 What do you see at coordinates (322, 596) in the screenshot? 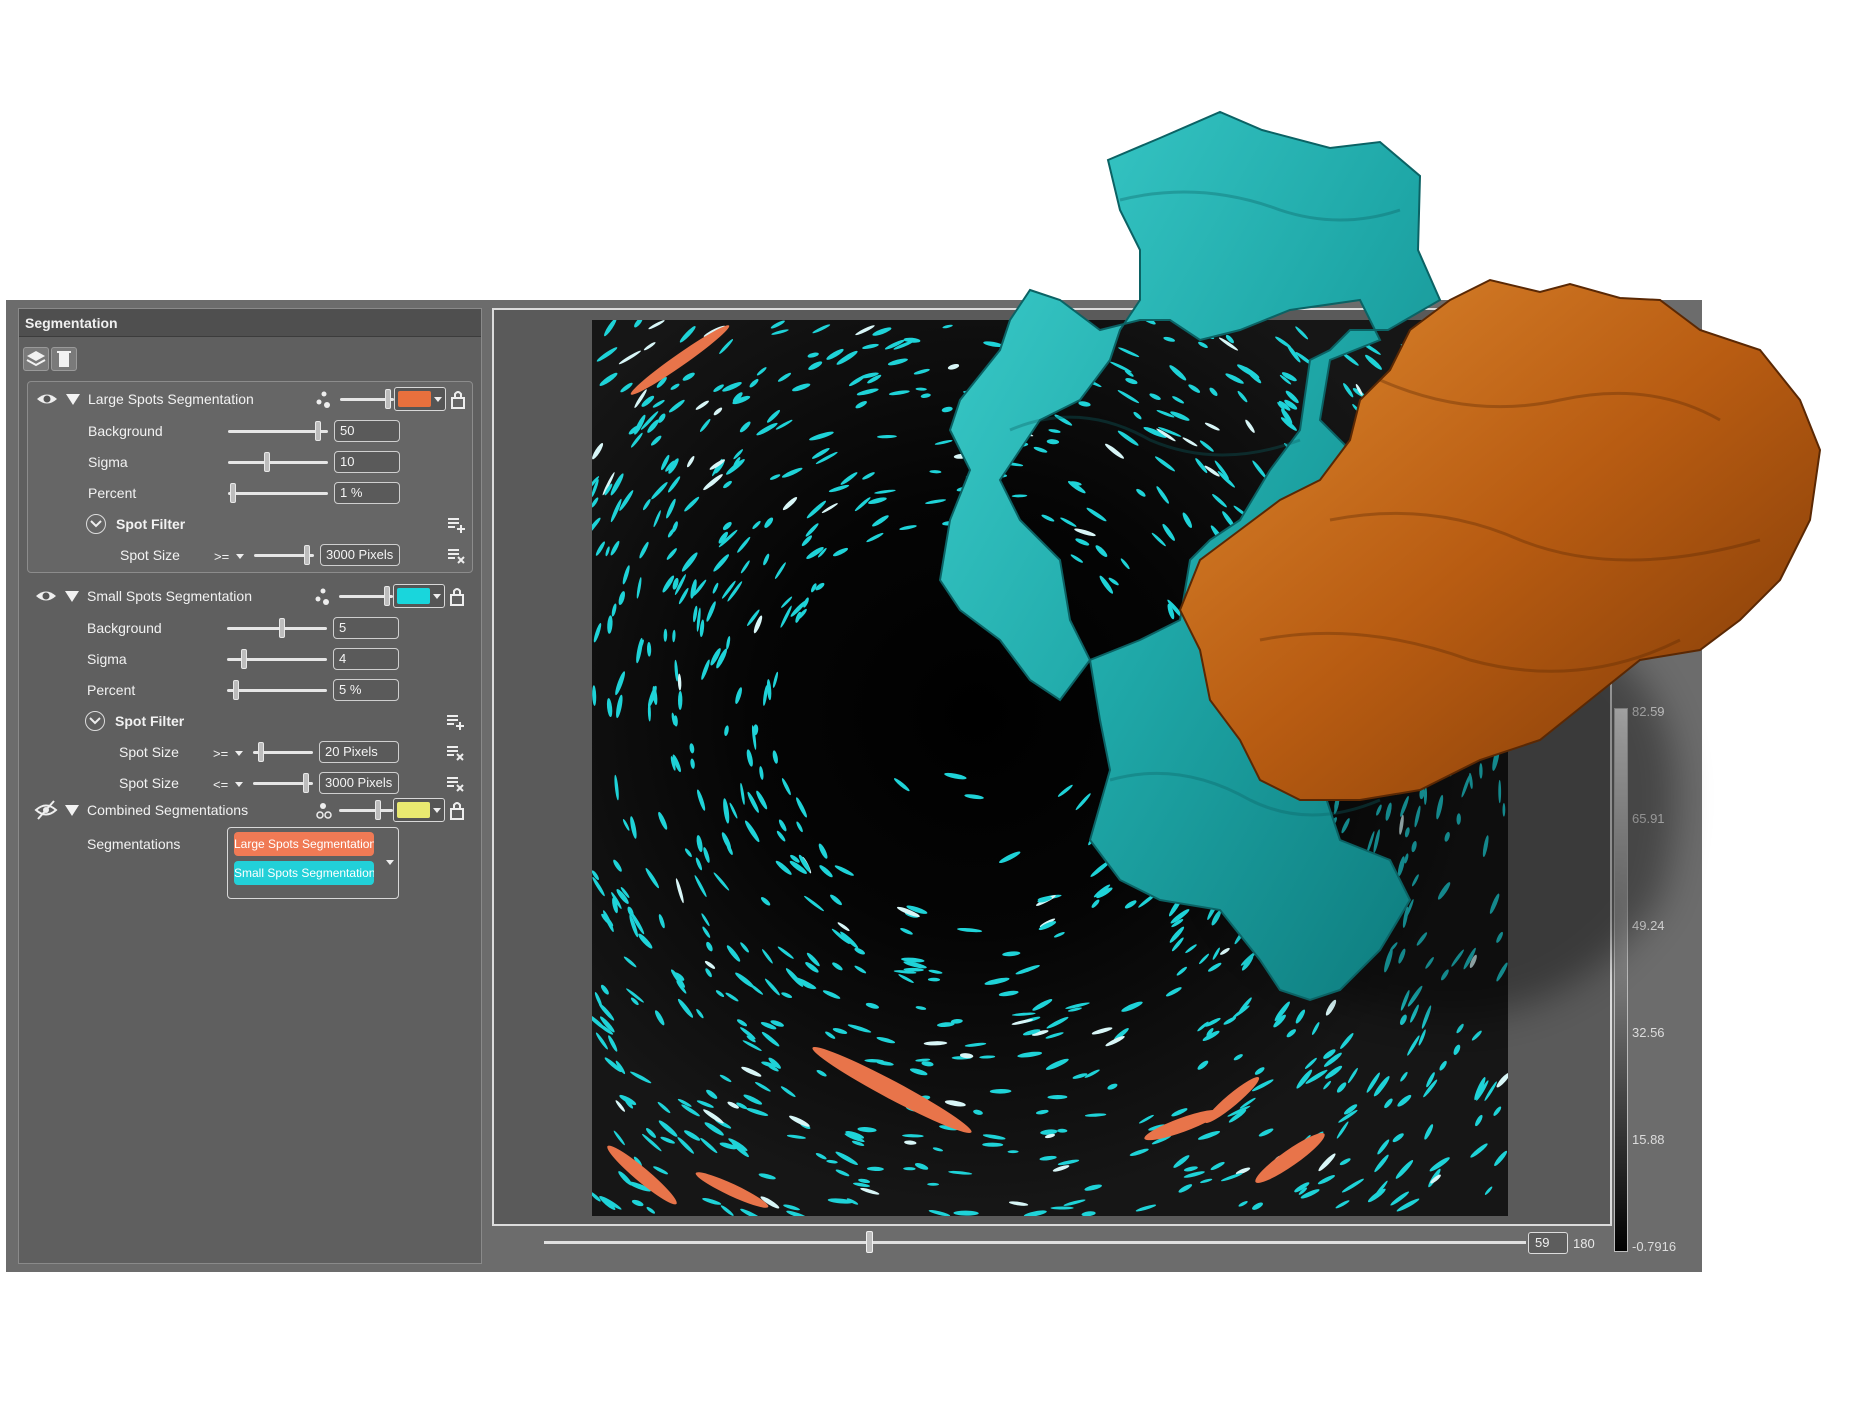
I see `spots-icon` at bounding box center [322, 596].